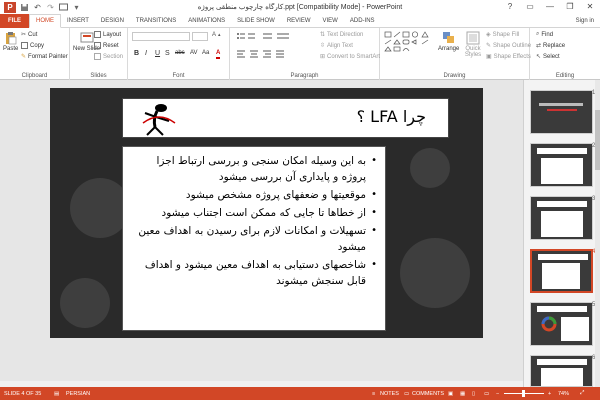 The width and height of the screenshot is (600, 400). Describe the element at coordinates (24, 57) in the screenshot. I see `paintbrush-icon: ✎` at that location.